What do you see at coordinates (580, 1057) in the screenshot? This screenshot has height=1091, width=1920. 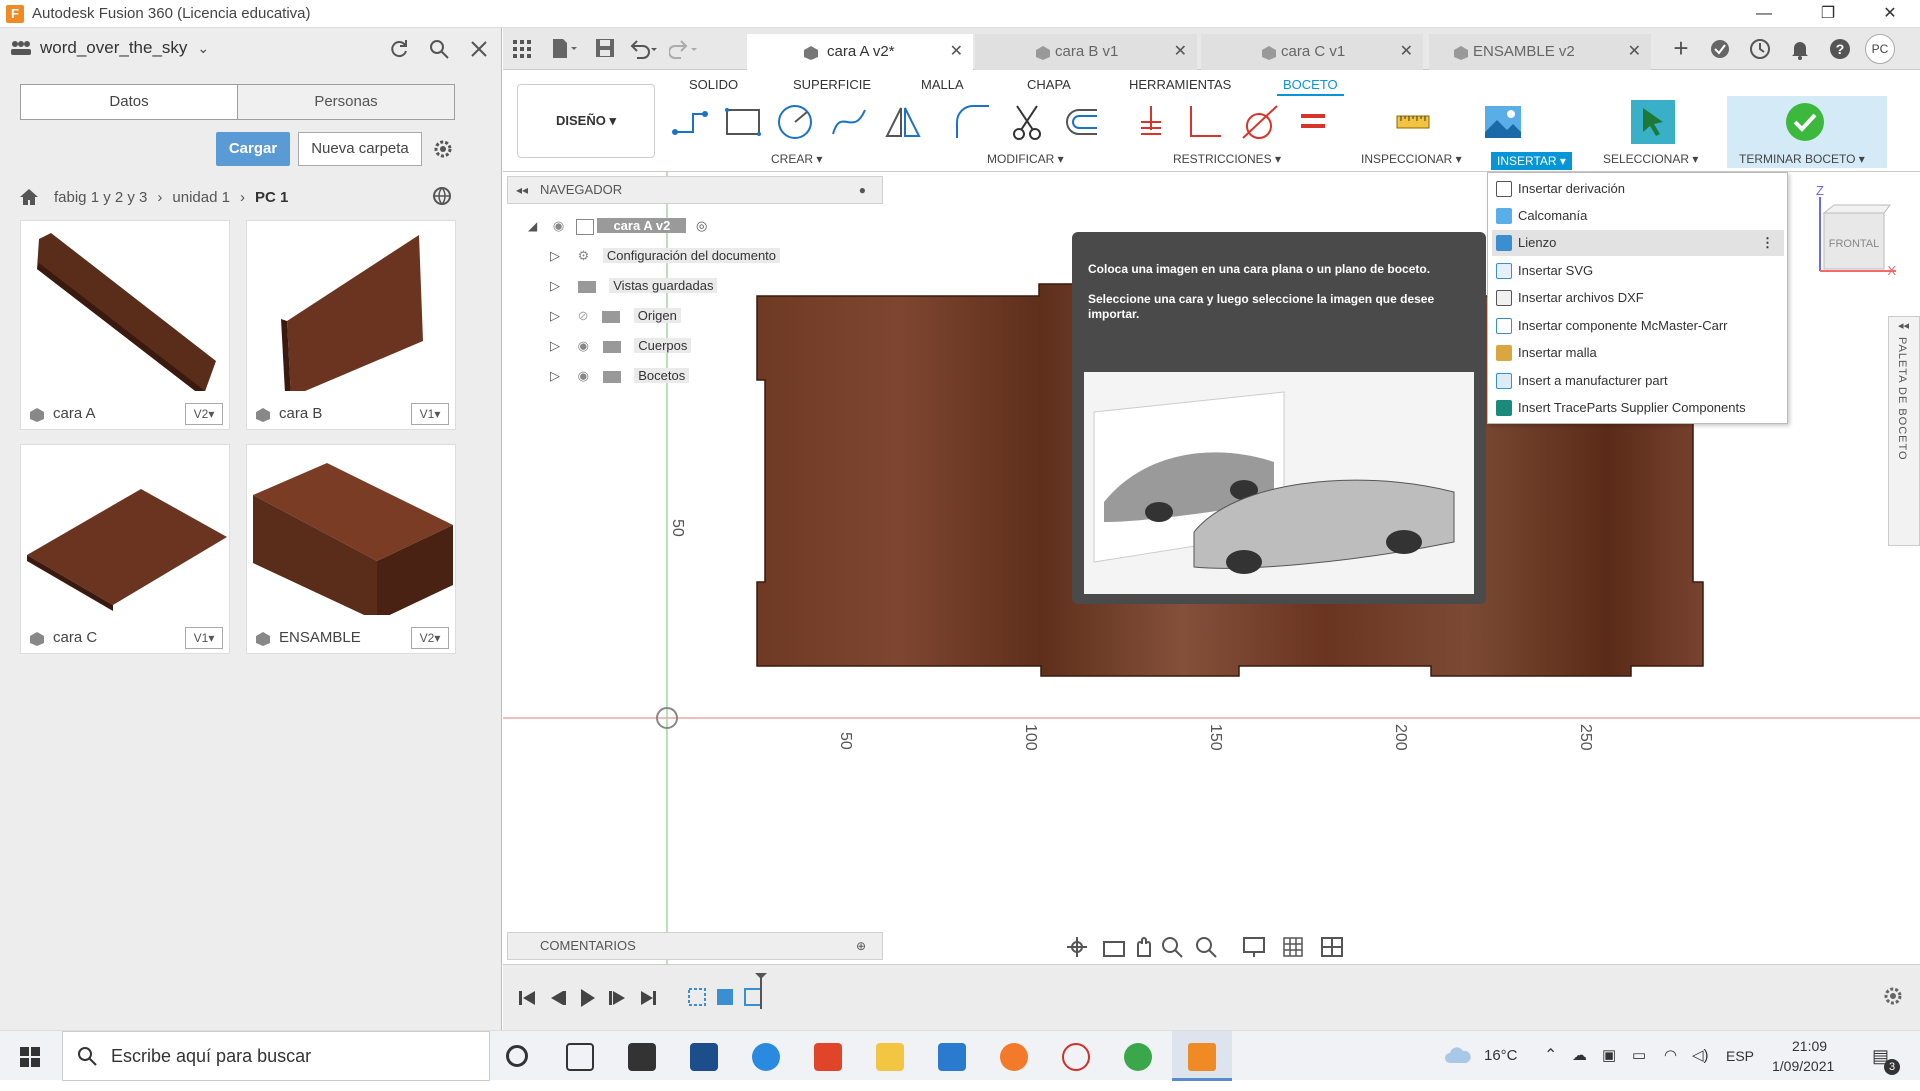 I see `task-view-icon` at bounding box center [580, 1057].